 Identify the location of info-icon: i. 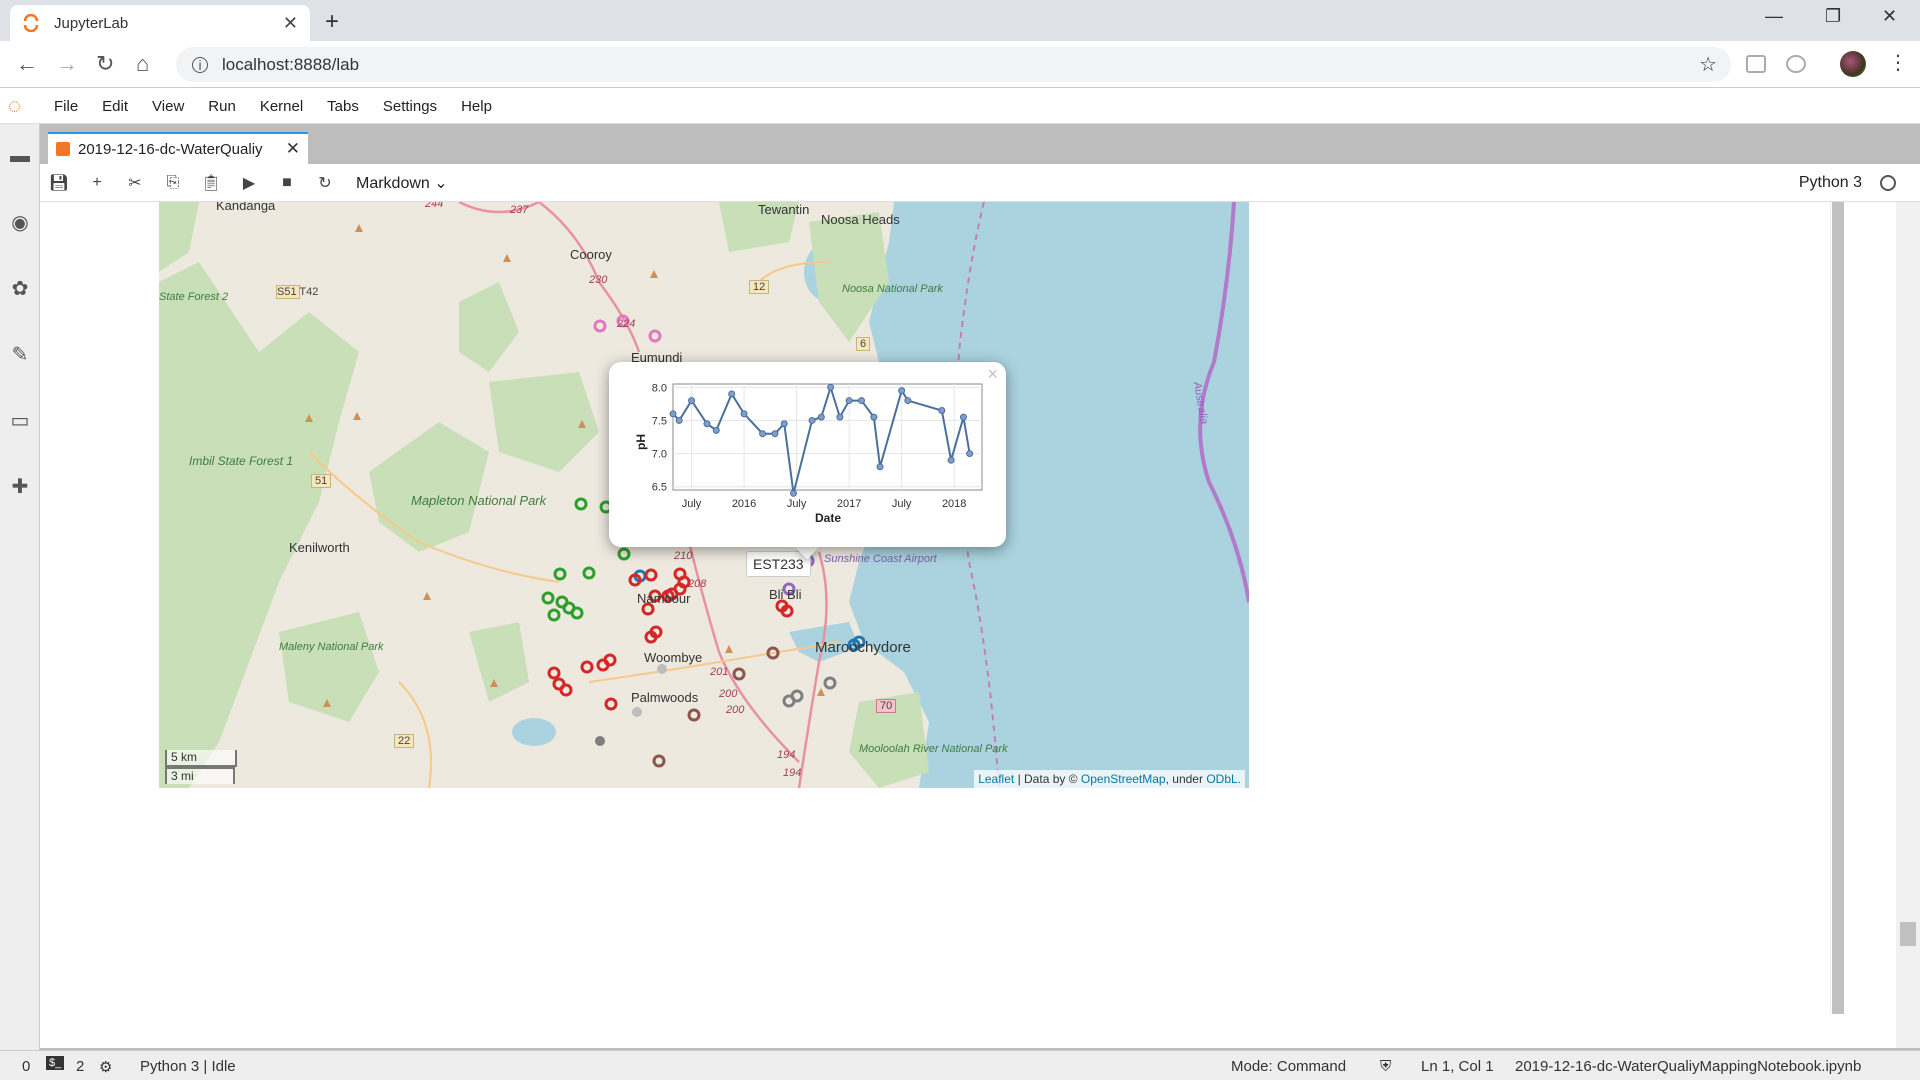
(200, 64).